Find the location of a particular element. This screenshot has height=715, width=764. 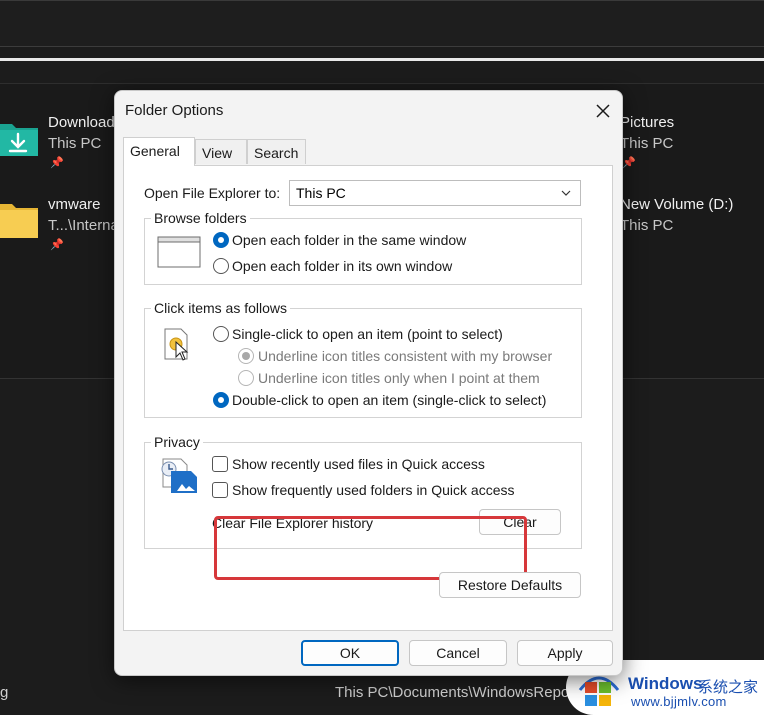

tile-name: Pictures is located at coordinates (647, 122).